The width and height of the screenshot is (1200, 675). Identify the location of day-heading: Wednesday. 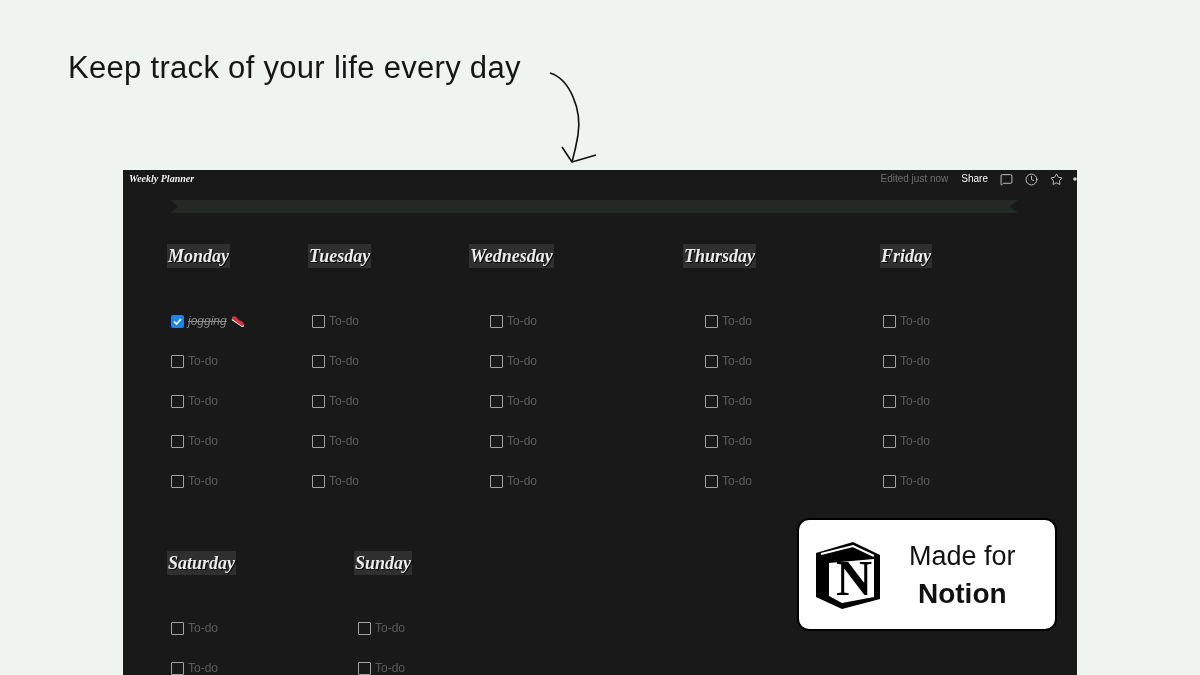
(511, 256).